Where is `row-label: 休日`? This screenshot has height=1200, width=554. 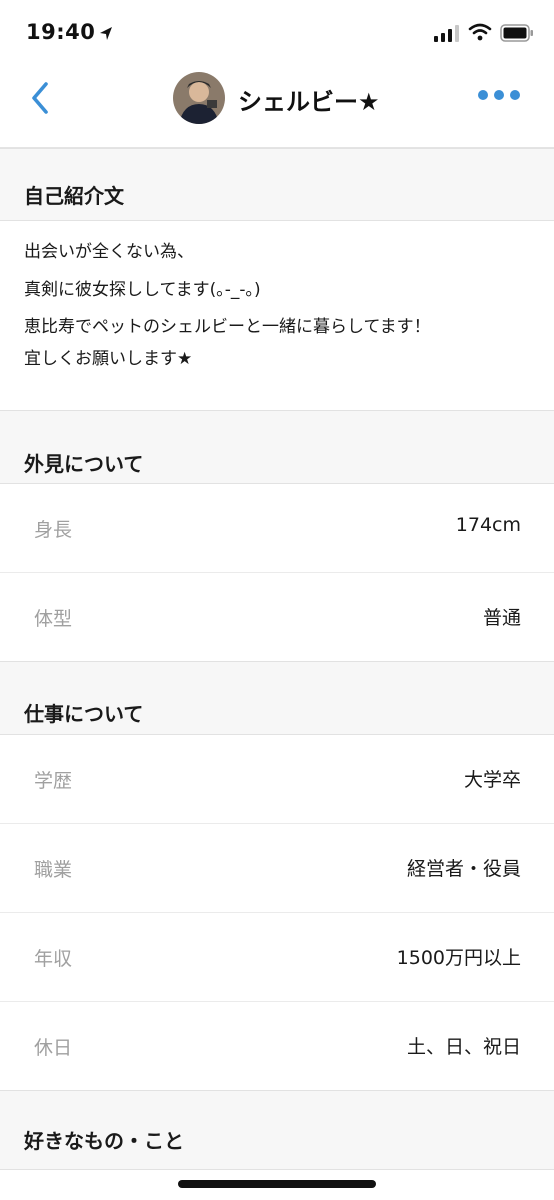 row-label: 休日 is located at coordinates (53, 1048).